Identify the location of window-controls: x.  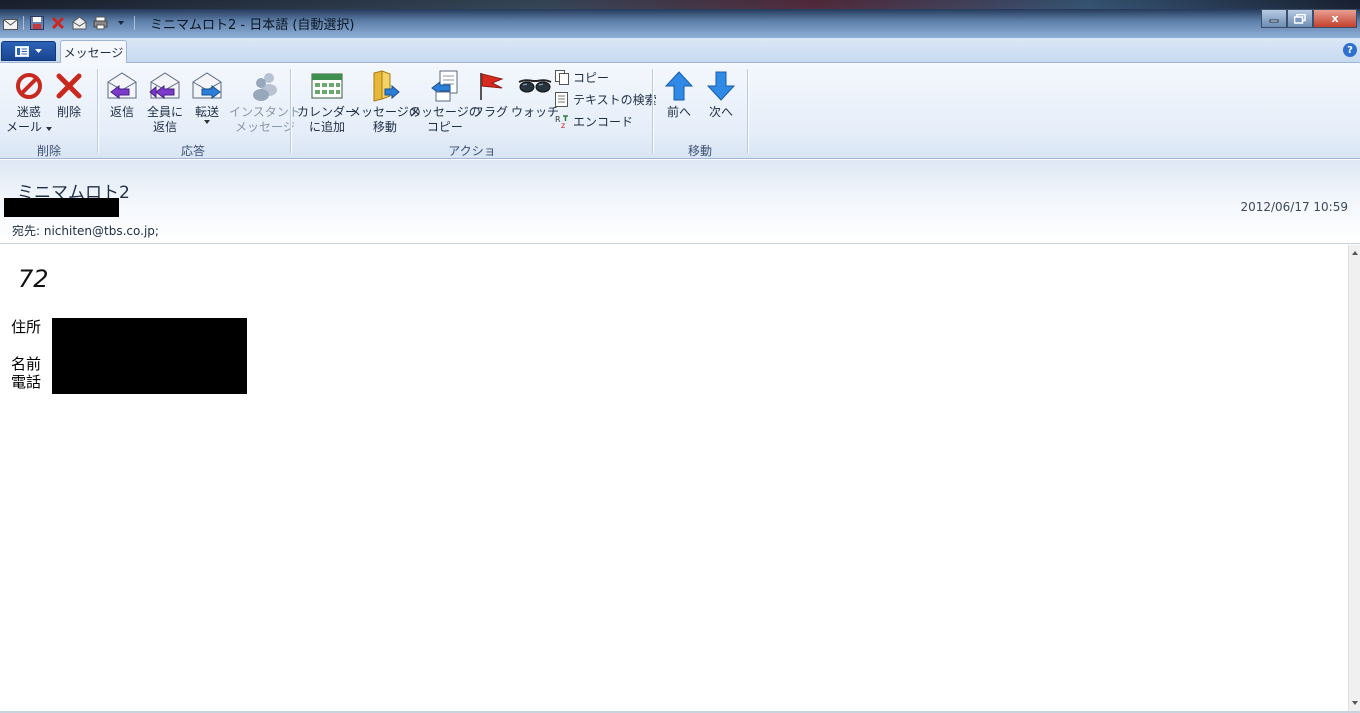
(1309, 18).